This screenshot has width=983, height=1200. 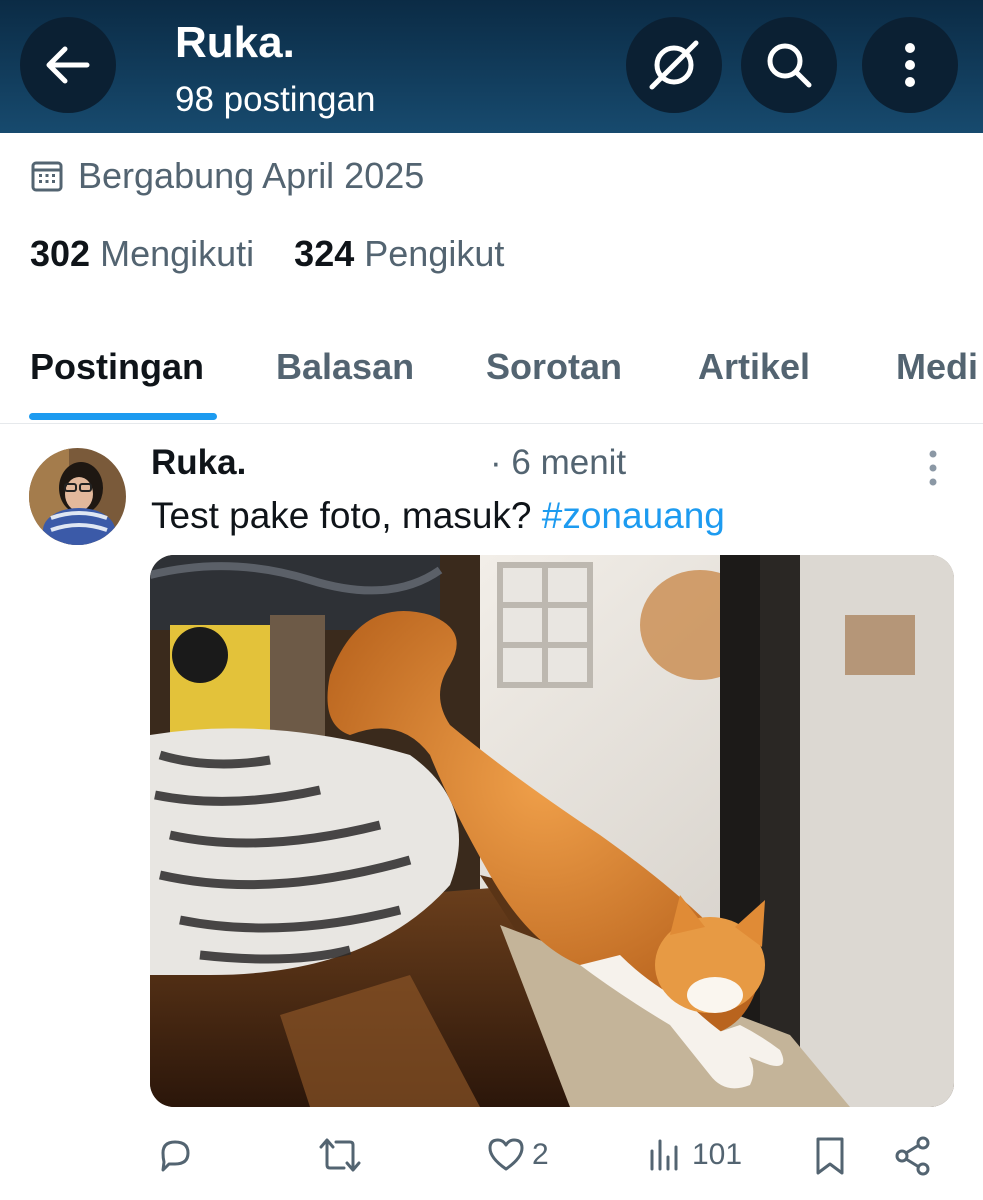 I want to click on avatar-photo, so click(x=77, y=496).